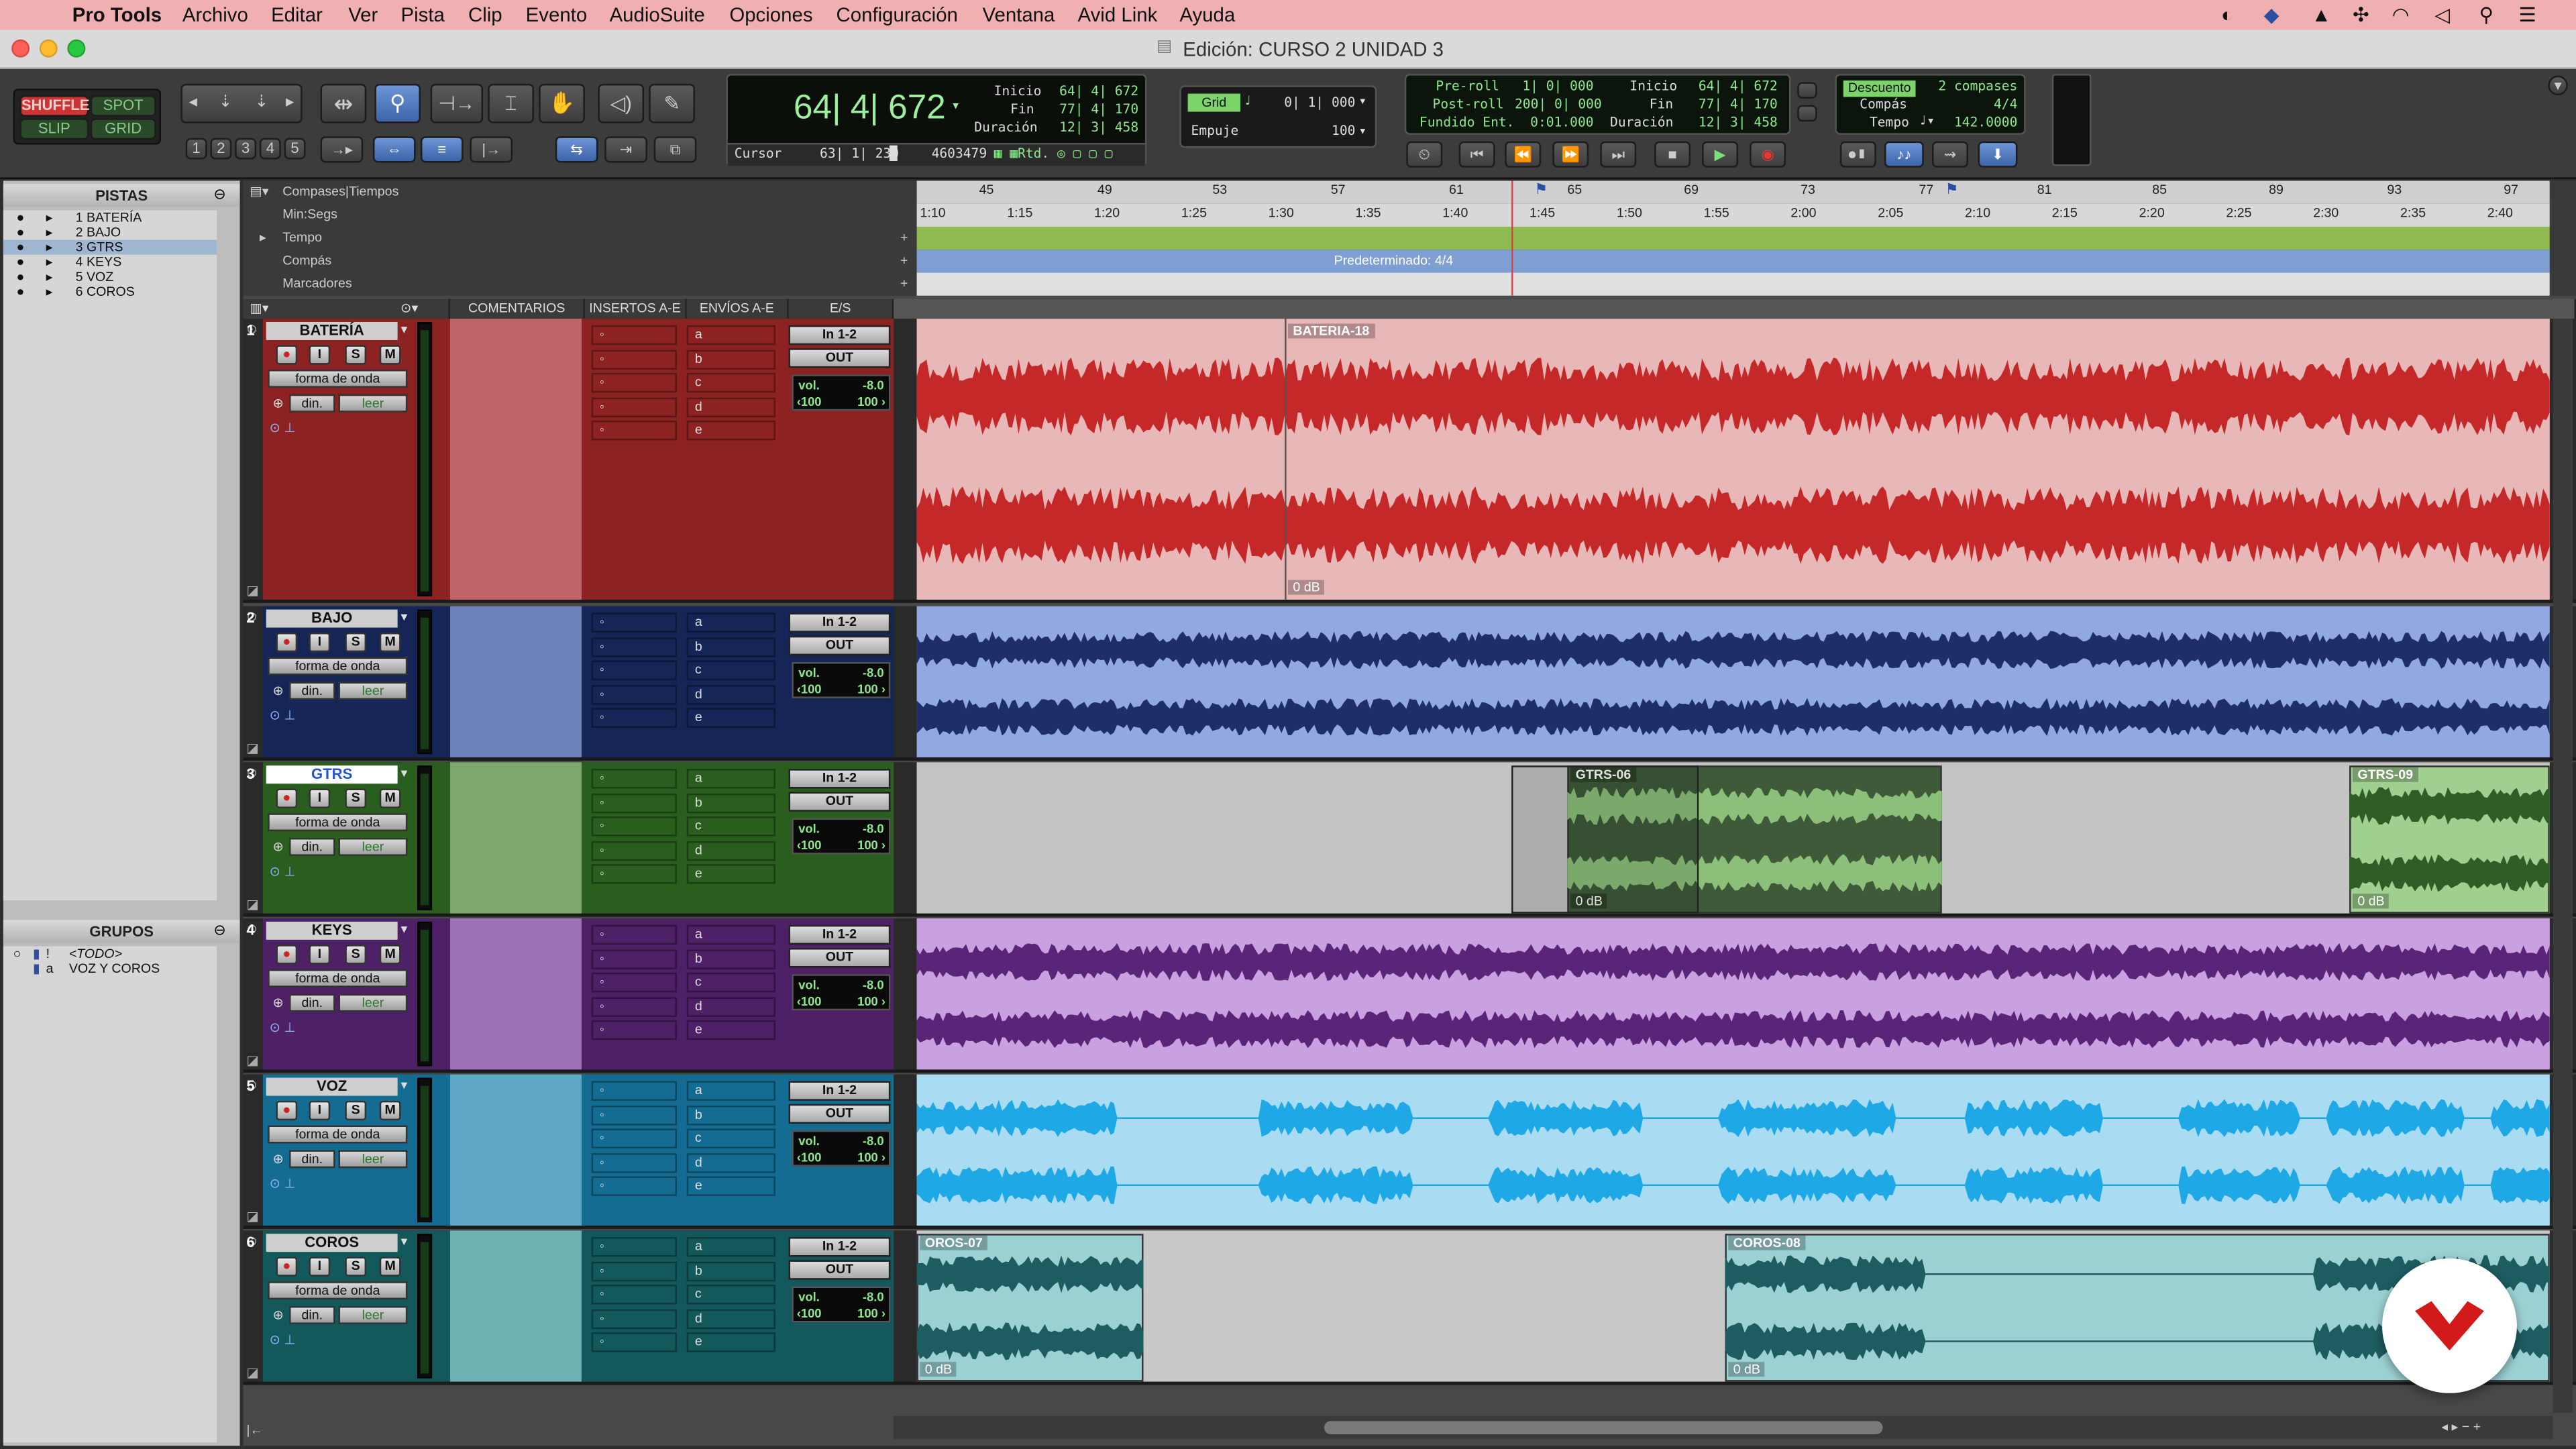 Image resolution: width=2576 pixels, height=1449 pixels. I want to click on pencil-tool-icon: ✎, so click(672, 103).